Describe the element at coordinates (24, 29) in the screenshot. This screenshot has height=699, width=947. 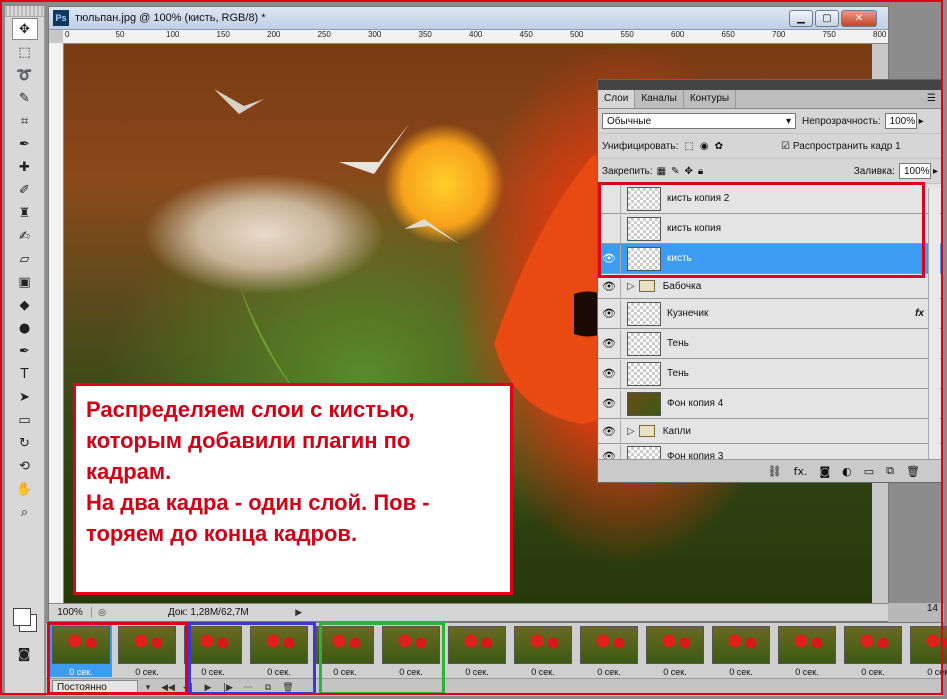
I see `move-tool-icon: ✥` at that location.